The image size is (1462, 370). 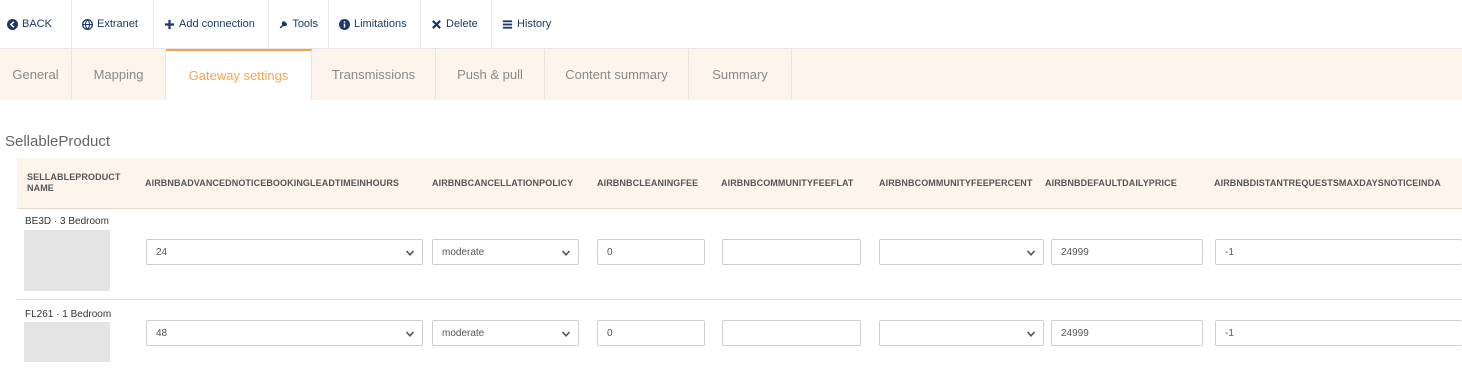 I want to click on tools-button: Tools, so click(x=299, y=24).